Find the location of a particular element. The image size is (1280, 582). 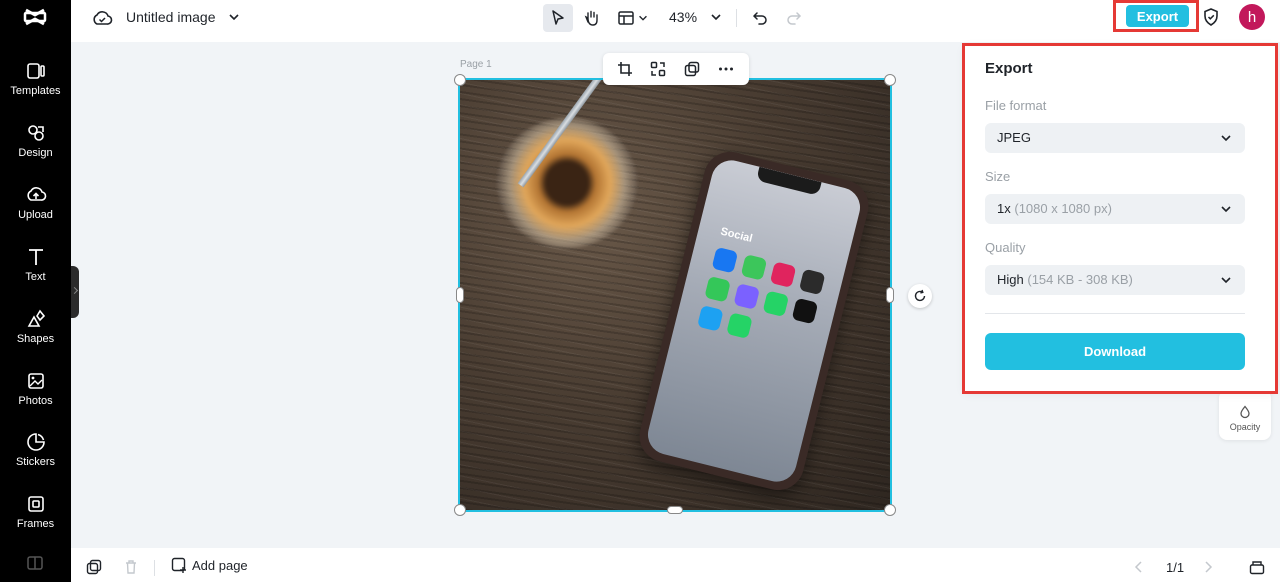

crop-icon is located at coordinates (625, 69).